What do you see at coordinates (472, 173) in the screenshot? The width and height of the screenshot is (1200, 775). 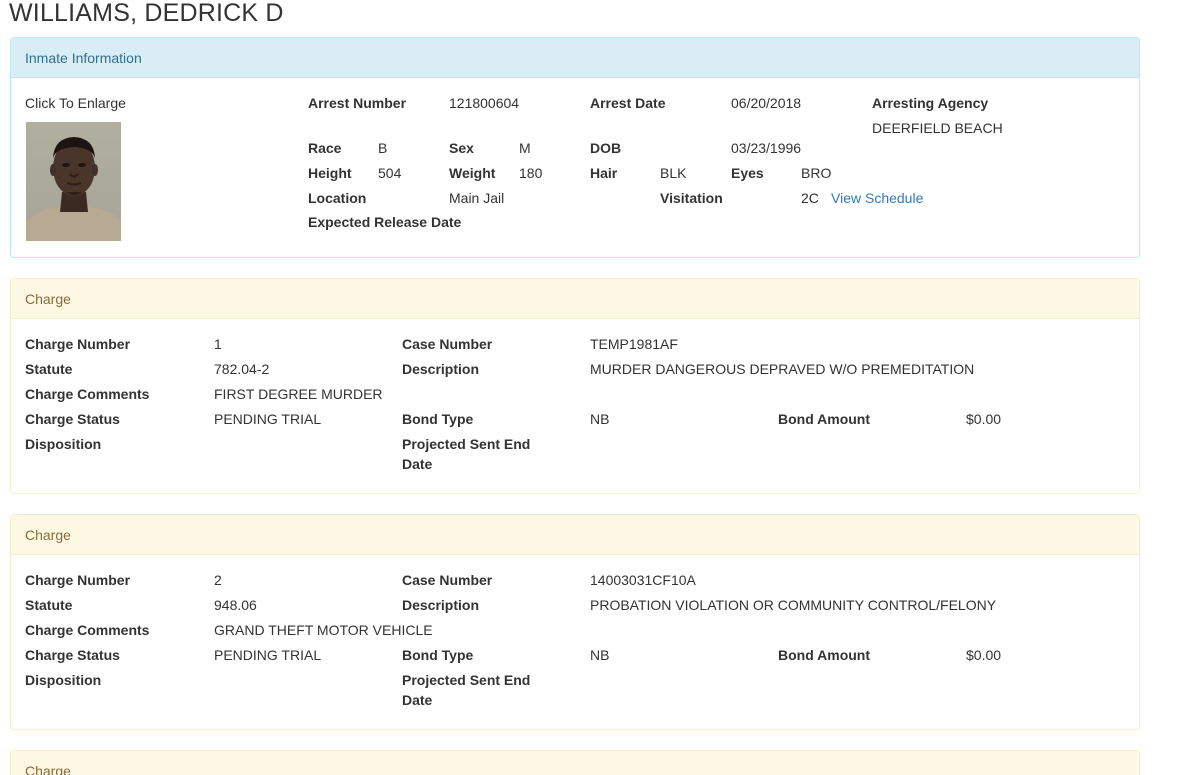 I see `weight-label: Weight` at bounding box center [472, 173].